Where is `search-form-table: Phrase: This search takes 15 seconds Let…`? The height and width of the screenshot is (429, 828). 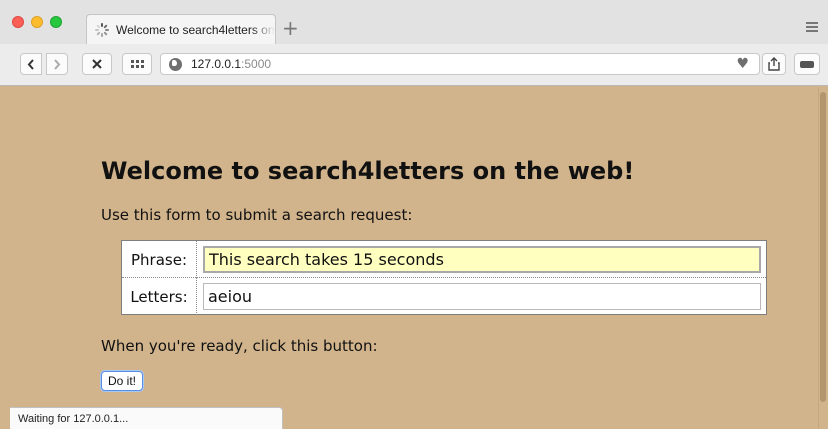
search-form-table: Phrase: This search takes 15 seconds Let… is located at coordinates (444, 277).